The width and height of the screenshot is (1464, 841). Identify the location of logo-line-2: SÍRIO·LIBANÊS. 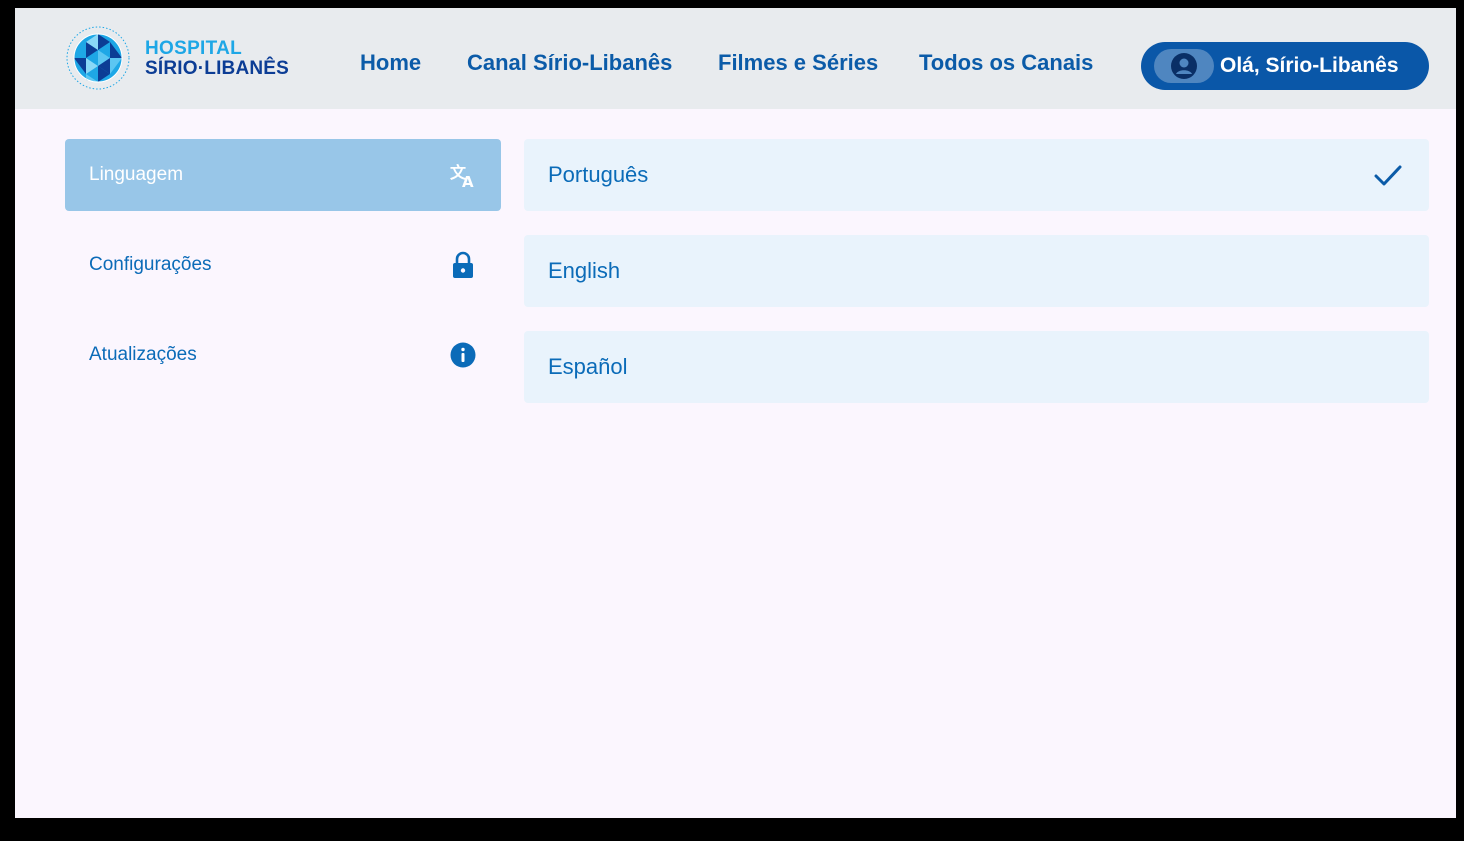
(217, 68).